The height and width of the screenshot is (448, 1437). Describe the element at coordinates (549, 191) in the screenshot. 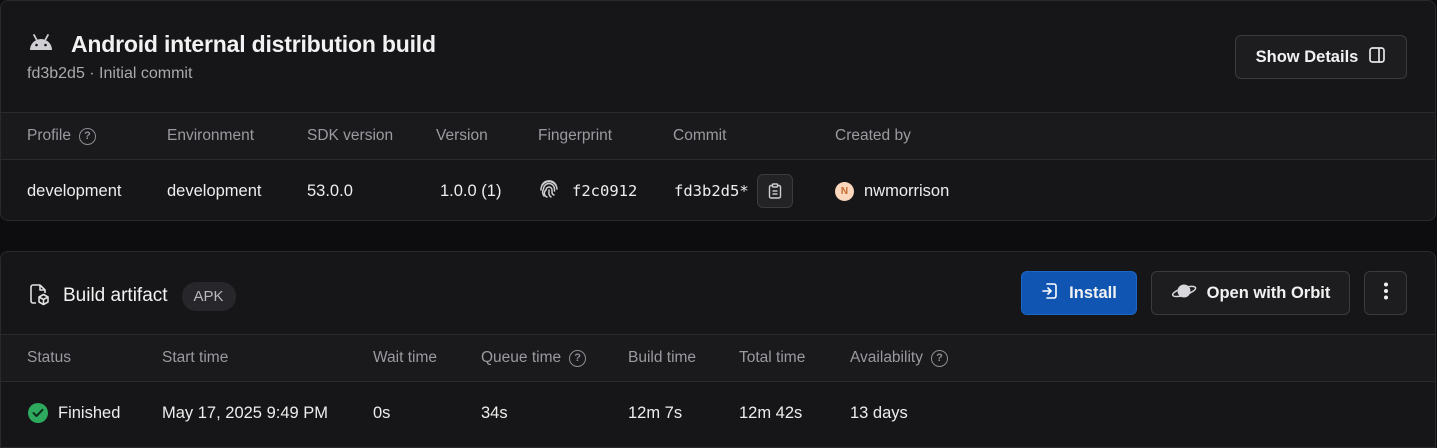

I see `fingerprint-icon` at that location.